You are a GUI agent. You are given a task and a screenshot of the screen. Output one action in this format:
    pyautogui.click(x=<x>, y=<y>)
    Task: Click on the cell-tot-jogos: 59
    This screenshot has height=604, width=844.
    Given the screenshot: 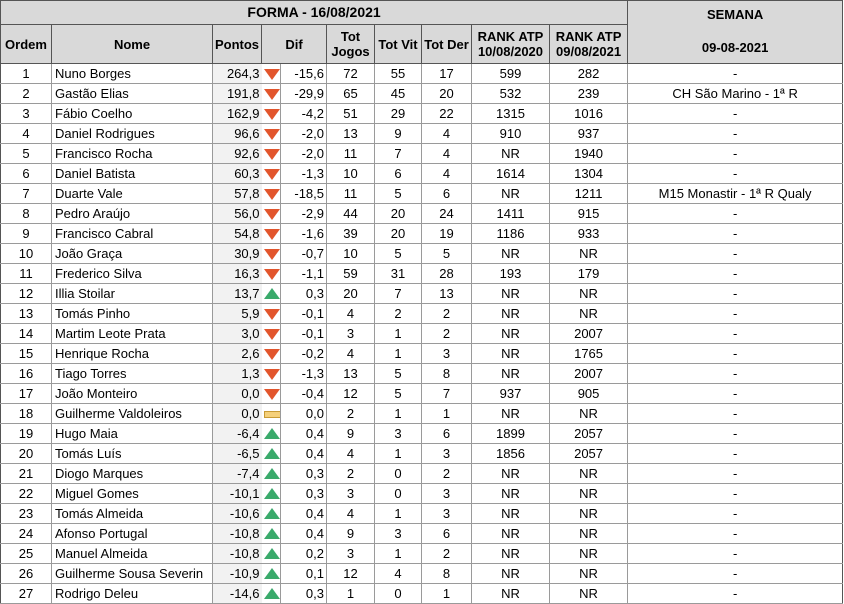 What is the action you would take?
    pyautogui.click(x=350, y=273)
    